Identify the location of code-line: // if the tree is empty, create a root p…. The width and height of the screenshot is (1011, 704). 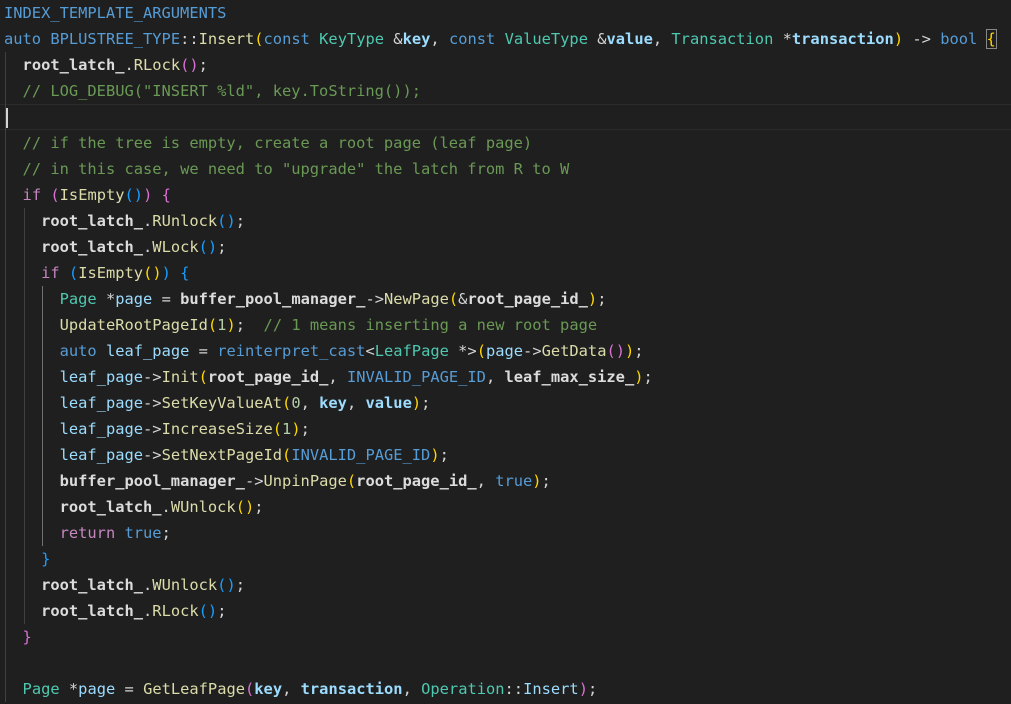
(505, 143).